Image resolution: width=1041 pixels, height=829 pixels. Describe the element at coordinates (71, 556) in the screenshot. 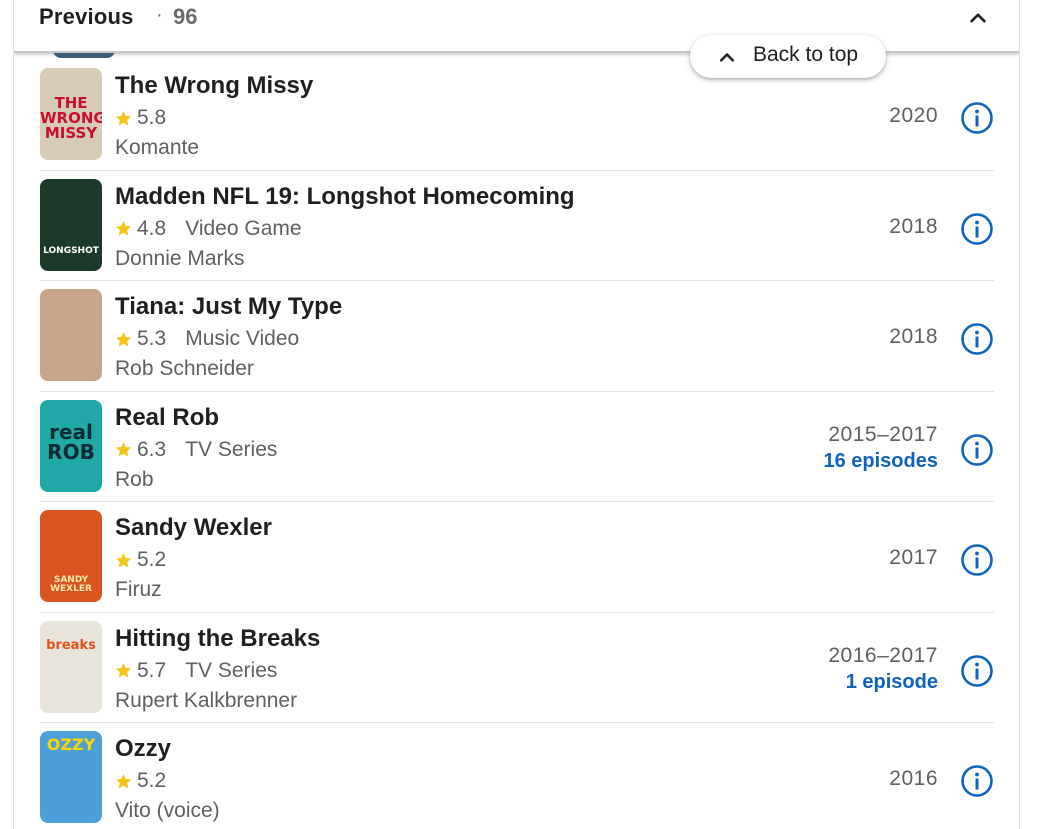

I see `poster-image: SANDY WEXLER` at that location.